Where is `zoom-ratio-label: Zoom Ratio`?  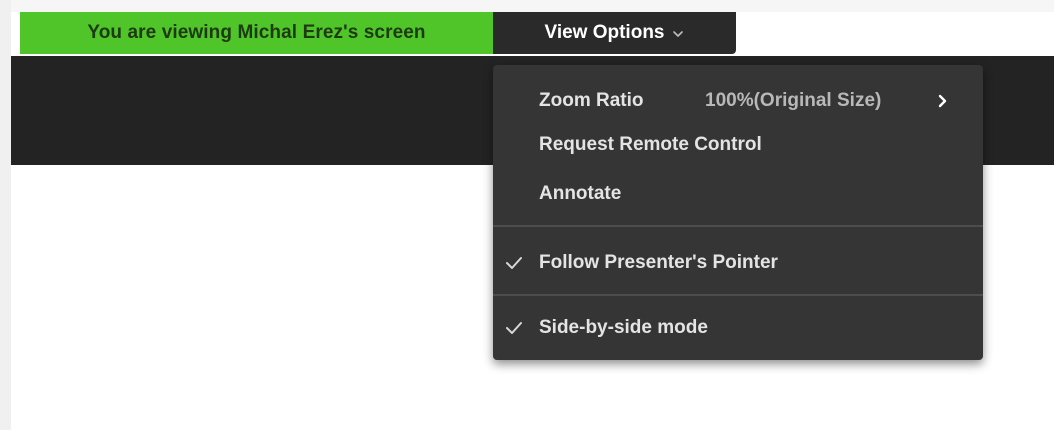 zoom-ratio-label: Zoom Ratio is located at coordinates (591, 100).